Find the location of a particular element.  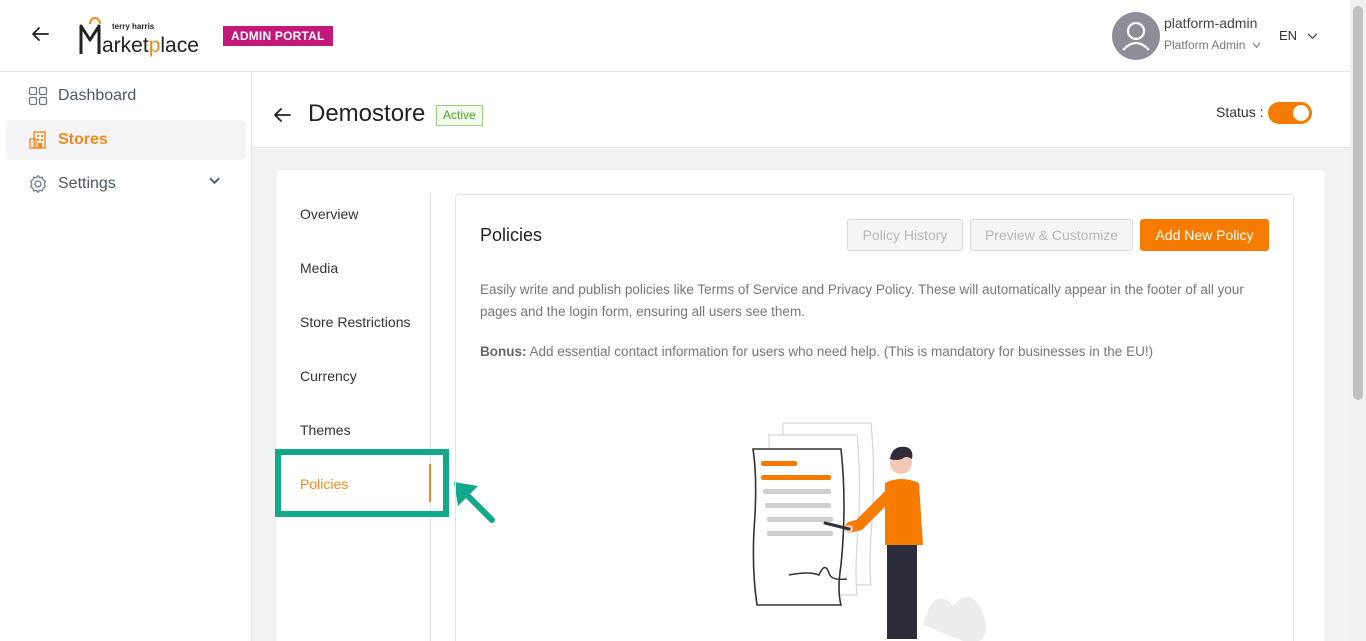

policy-history-button: Policy History is located at coordinates (905, 235).